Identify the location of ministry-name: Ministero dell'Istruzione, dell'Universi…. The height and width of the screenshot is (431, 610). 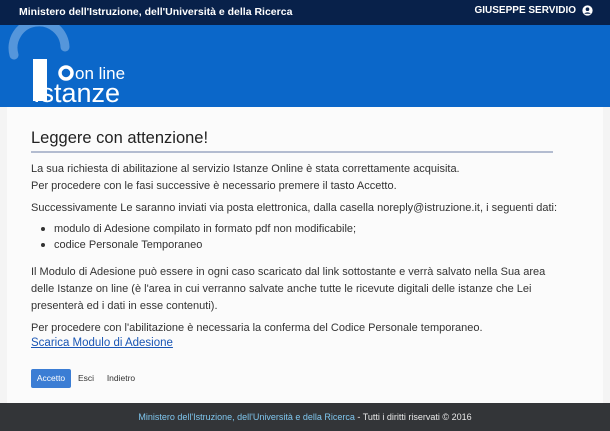
(156, 12).